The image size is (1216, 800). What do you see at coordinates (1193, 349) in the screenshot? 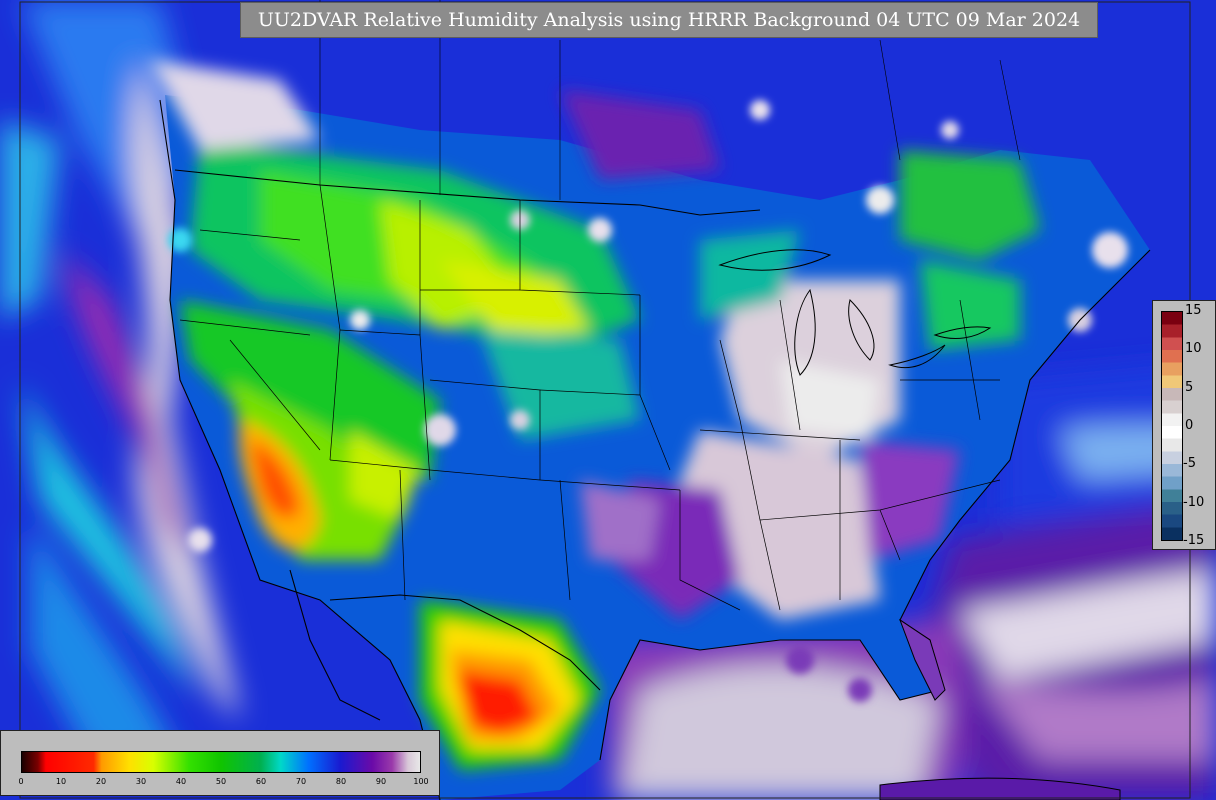
I see `diff-tick-label: 10` at bounding box center [1193, 349].